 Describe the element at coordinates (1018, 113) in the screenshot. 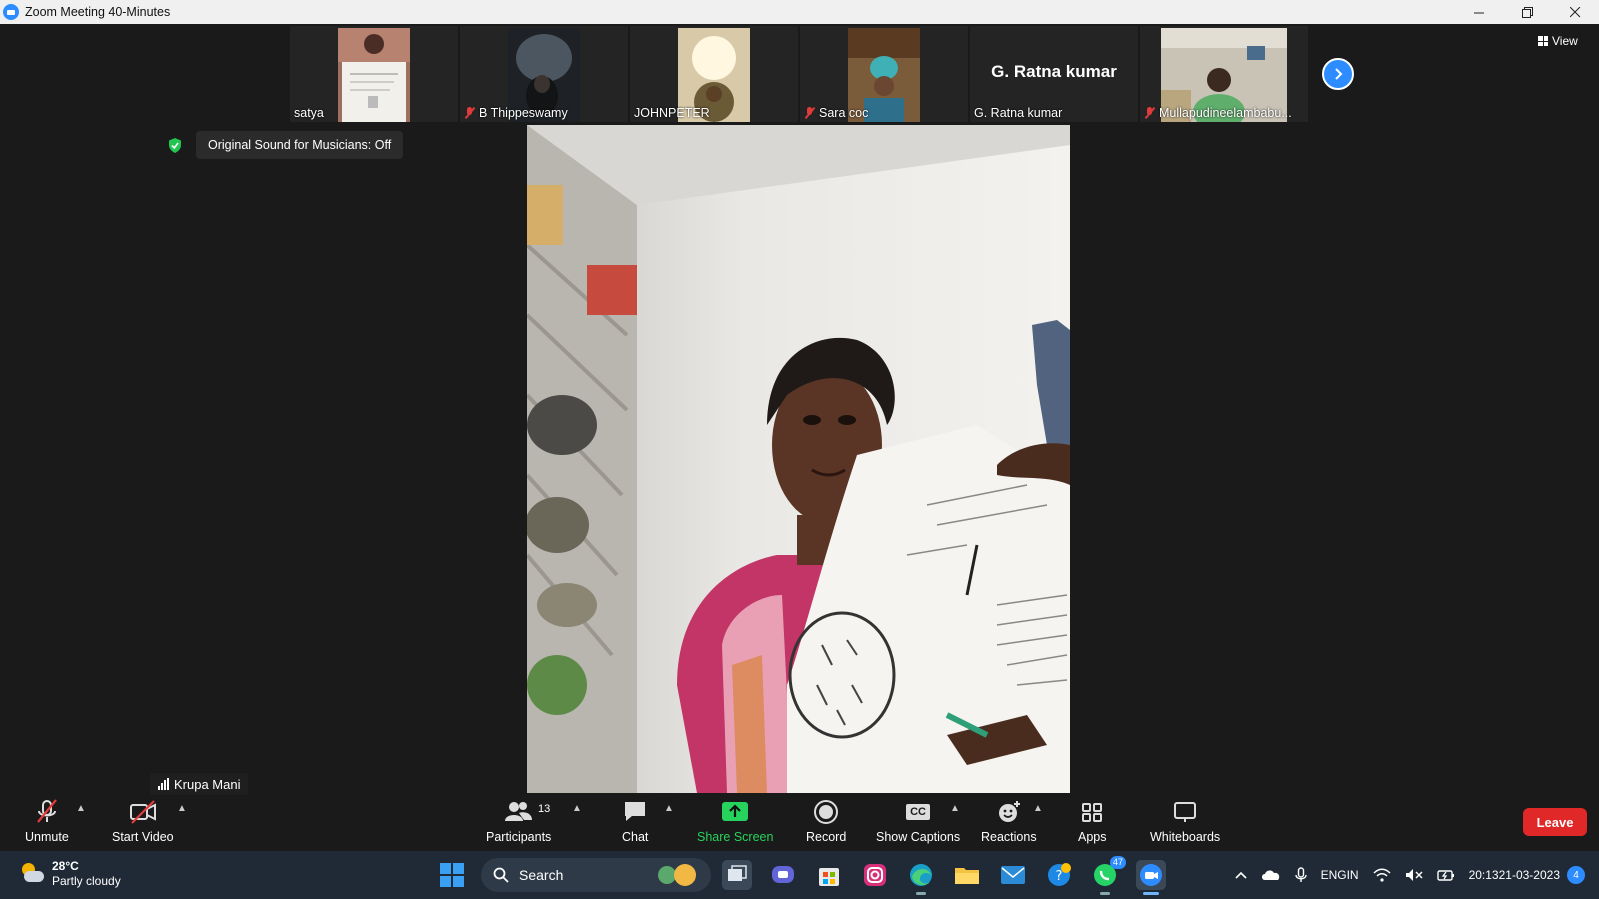

I see `participant-name: G. Ratna kumar` at that location.